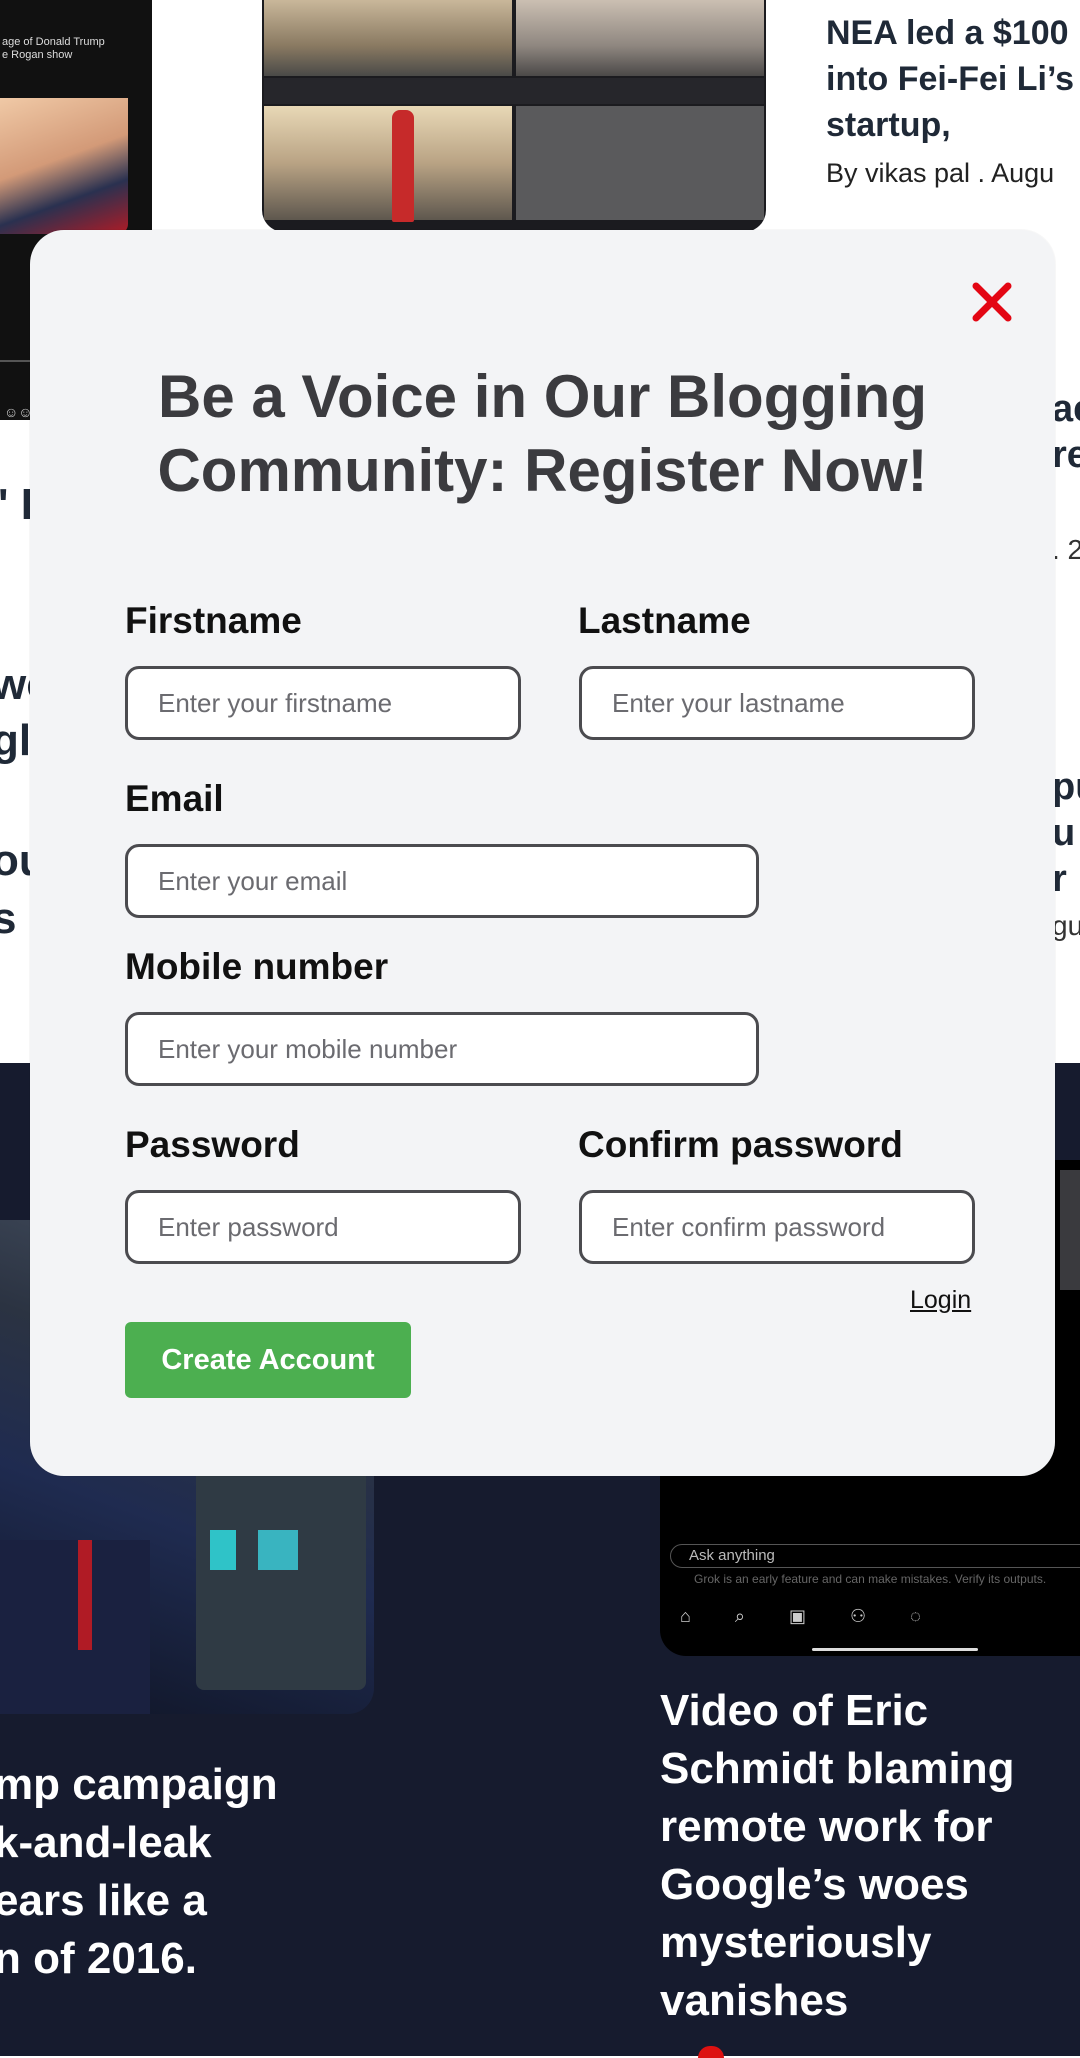 The width and height of the screenshot is (1080, 2058). I want to click on cockpit-panel, so click(281, 1570).